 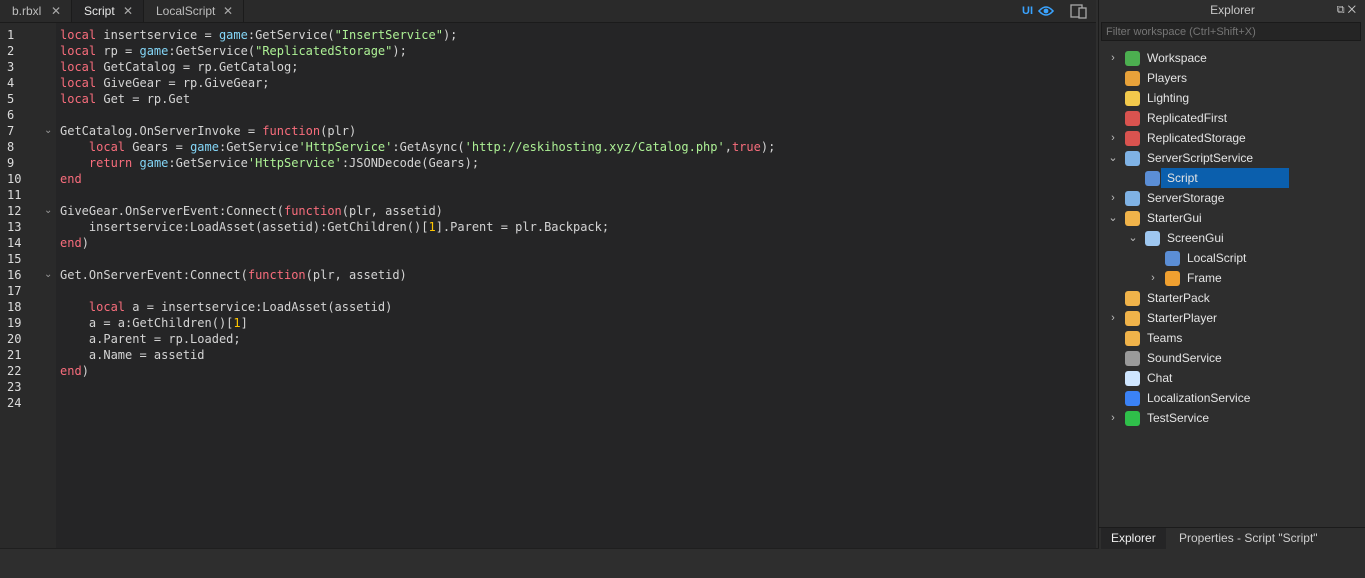 What do you see at coordinates (1132, 198) in the screenshot?
I see `server-storage-icon` at bounding box center [1132, 198].